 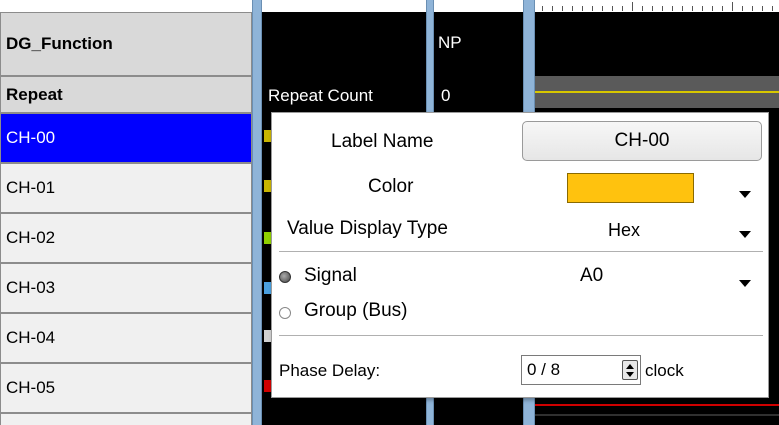 What do you see at coordinates (126, 94) in the screenshot?
I see `repeat-header: Repeat` at bounding box center [126, 94].